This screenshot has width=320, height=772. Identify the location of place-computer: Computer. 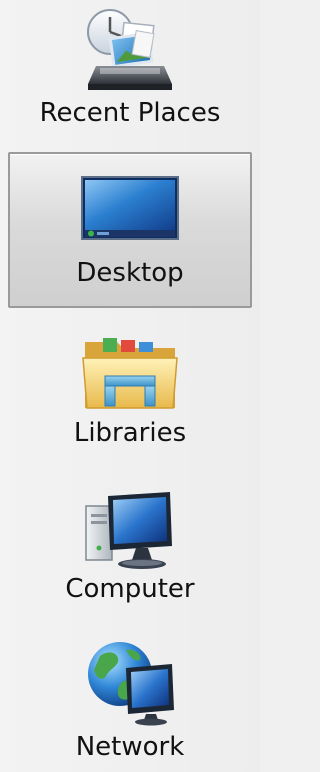
(130, 551).